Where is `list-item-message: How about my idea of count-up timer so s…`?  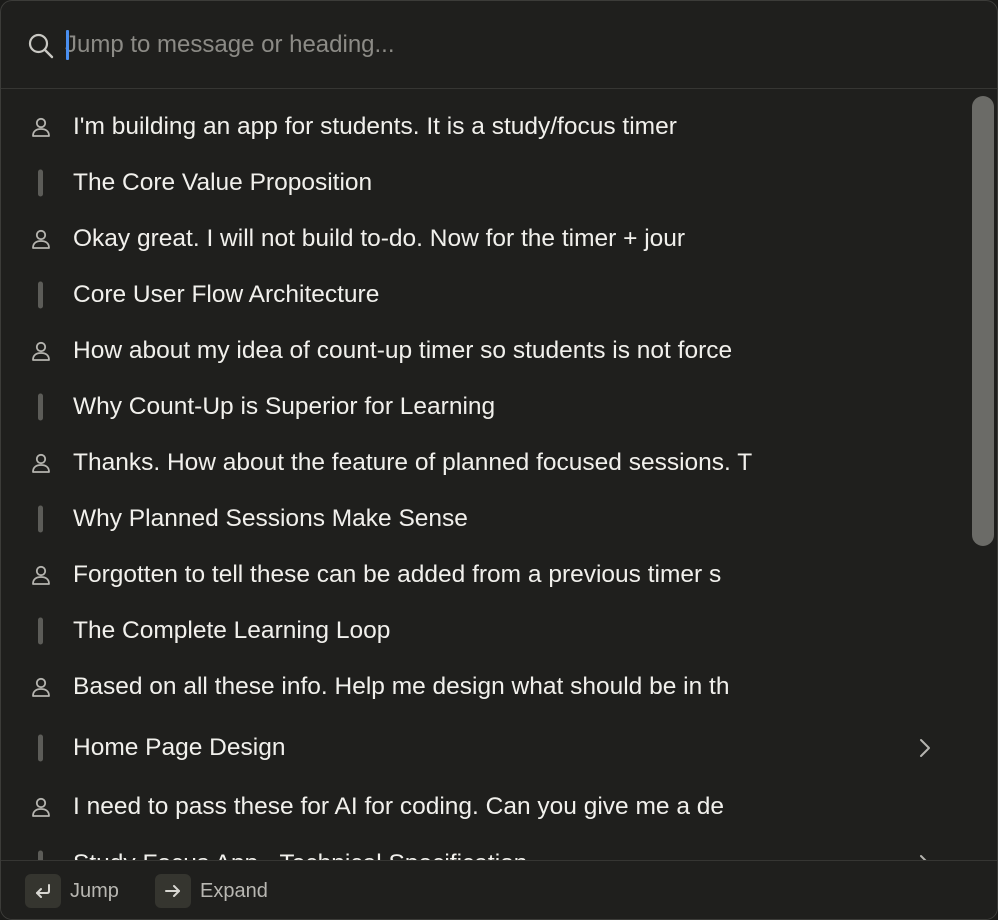
list-item-message: How about my idea of count-up timer so s… is located at coordinates (486, 351).